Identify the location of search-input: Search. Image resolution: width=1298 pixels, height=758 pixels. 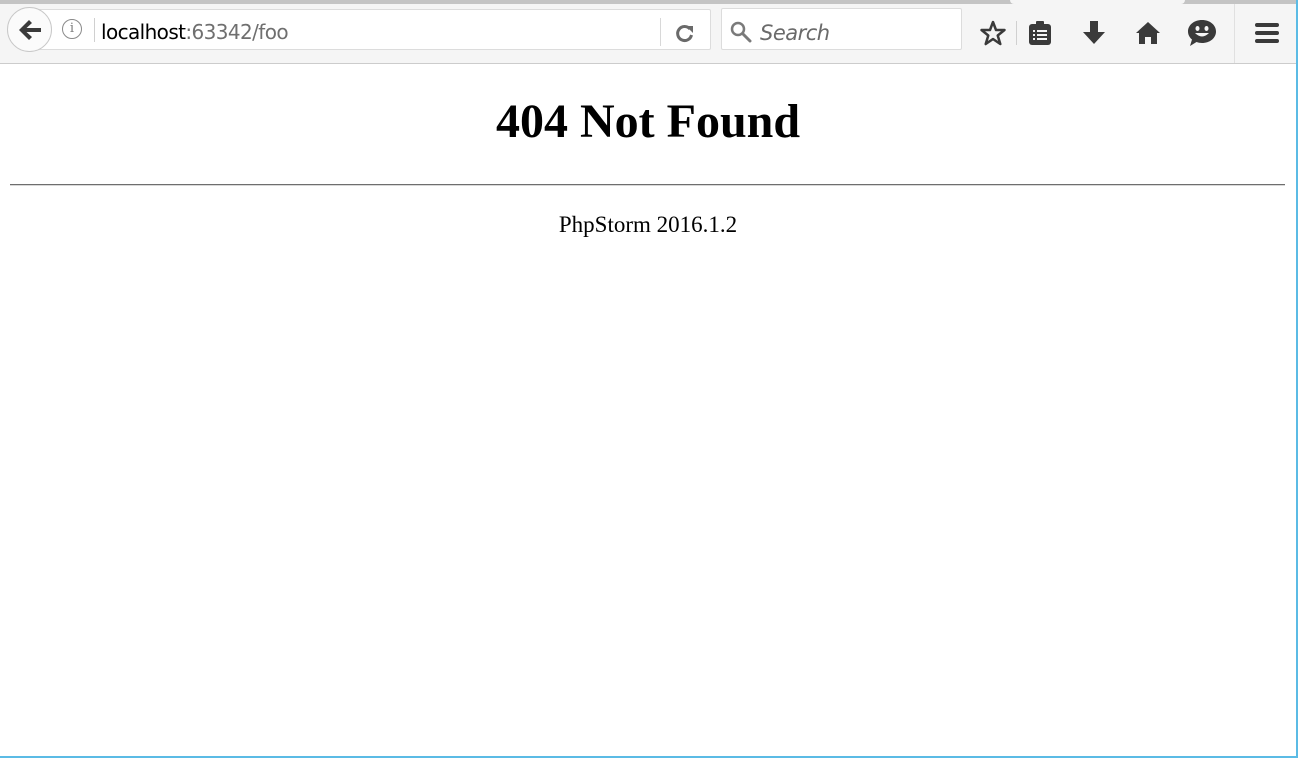
(795, 33).